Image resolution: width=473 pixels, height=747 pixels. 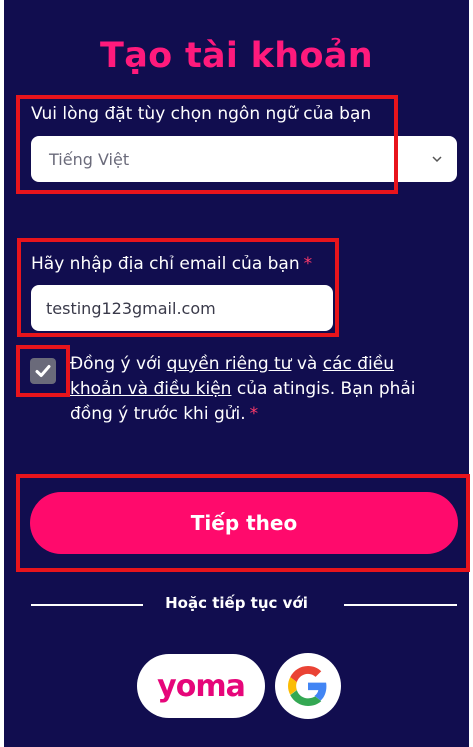 I want to click on consent-text-and: và, so click(x=307, y=364).